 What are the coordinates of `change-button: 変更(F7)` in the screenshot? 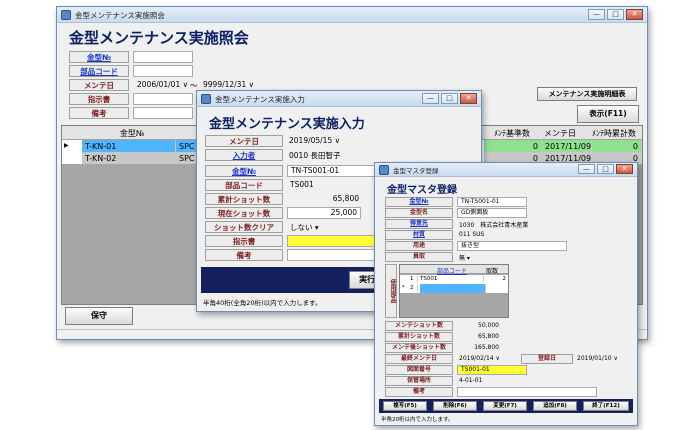 It's located at (505, 406).